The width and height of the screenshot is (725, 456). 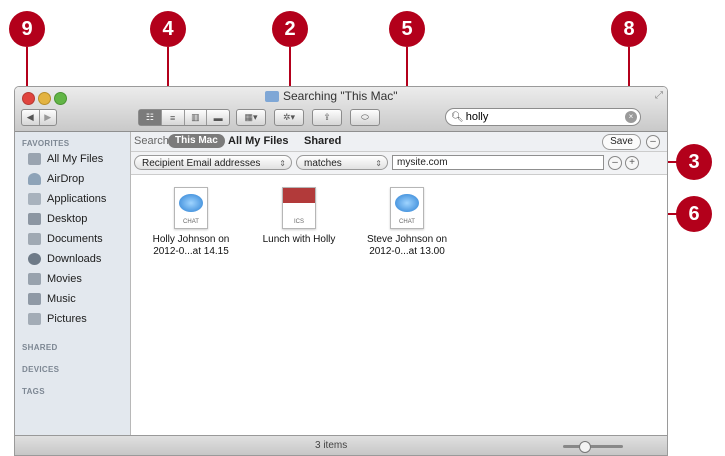 I want to click on view-mode-control: ☷ ≡ ▥ ▬, so click(x=184, y=117).